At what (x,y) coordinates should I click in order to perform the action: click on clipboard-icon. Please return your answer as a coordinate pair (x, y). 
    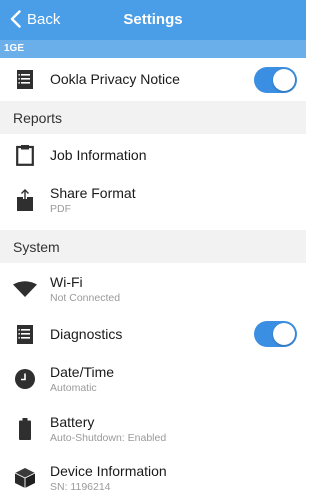
    Looking at the image, I should click on (25, 155).